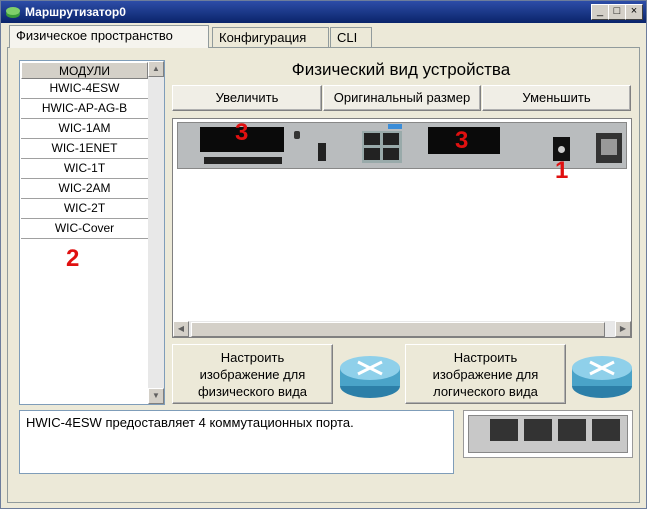  I want to click on lock-icon, so click(297, 135).